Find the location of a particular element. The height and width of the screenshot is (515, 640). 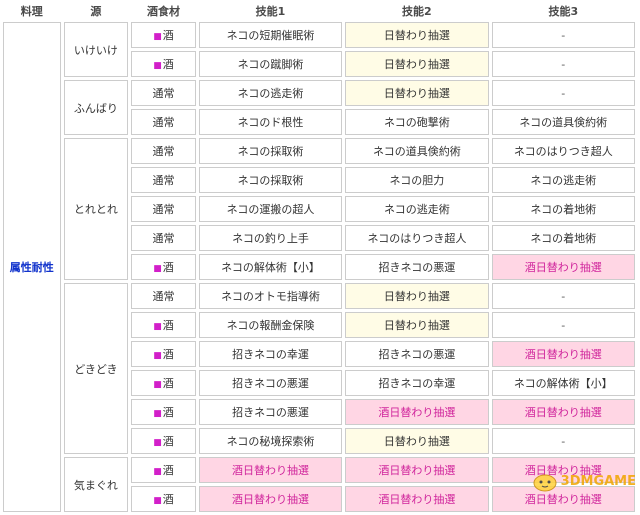

header-skill1: 技能1 is located at coordinates (270, 11).